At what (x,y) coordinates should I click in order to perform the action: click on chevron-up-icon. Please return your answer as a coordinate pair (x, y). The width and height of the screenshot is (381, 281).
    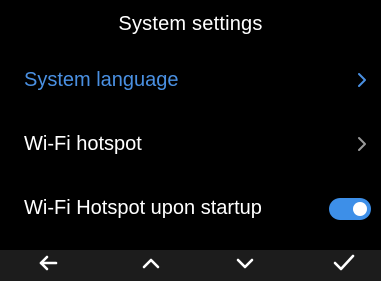
    Looking at the image, I should click on (151, 265).